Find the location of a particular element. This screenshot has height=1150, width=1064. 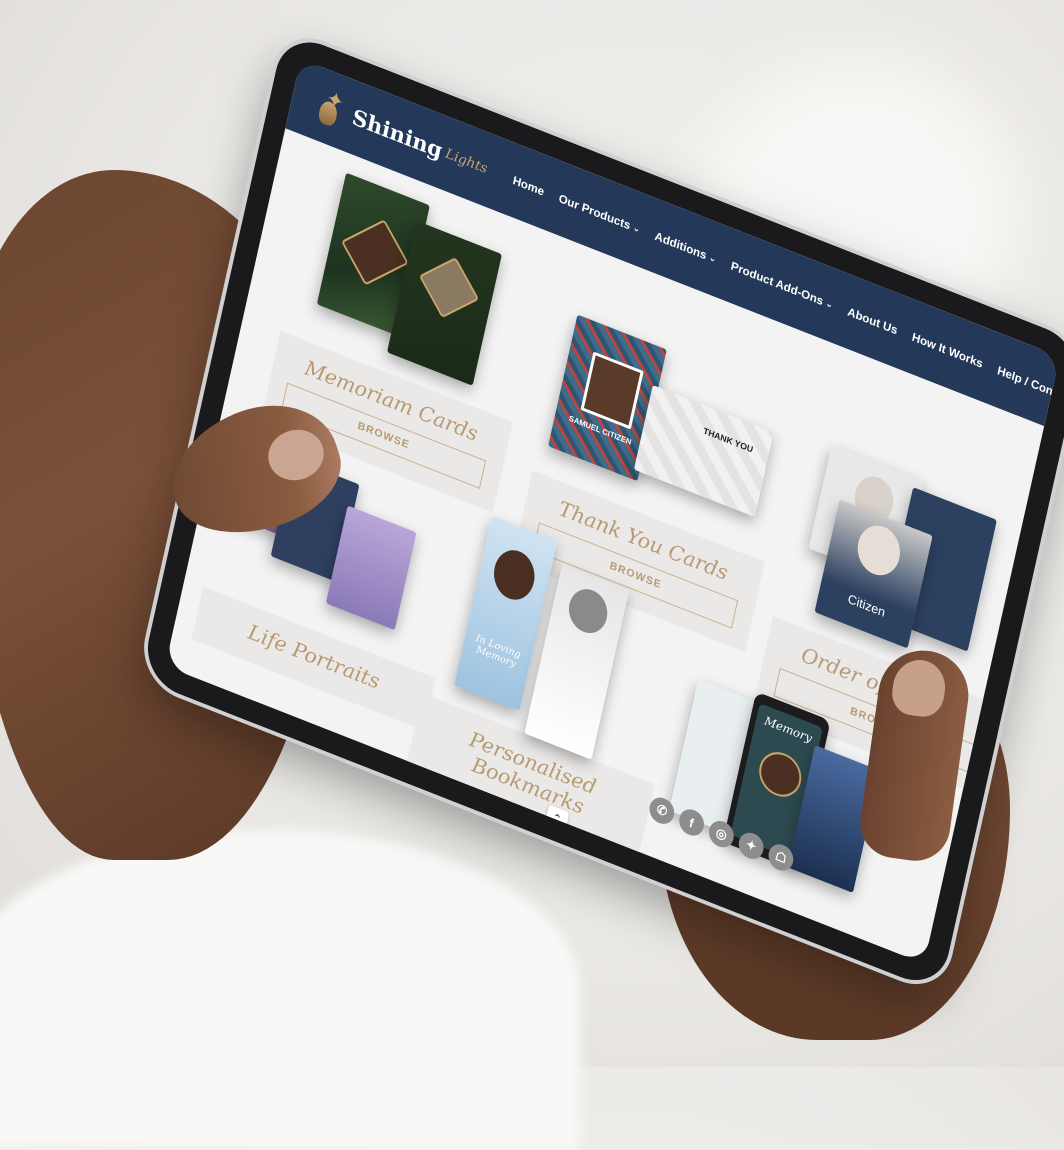

brand-tagline: Lights is located at coordinates (466, 161).